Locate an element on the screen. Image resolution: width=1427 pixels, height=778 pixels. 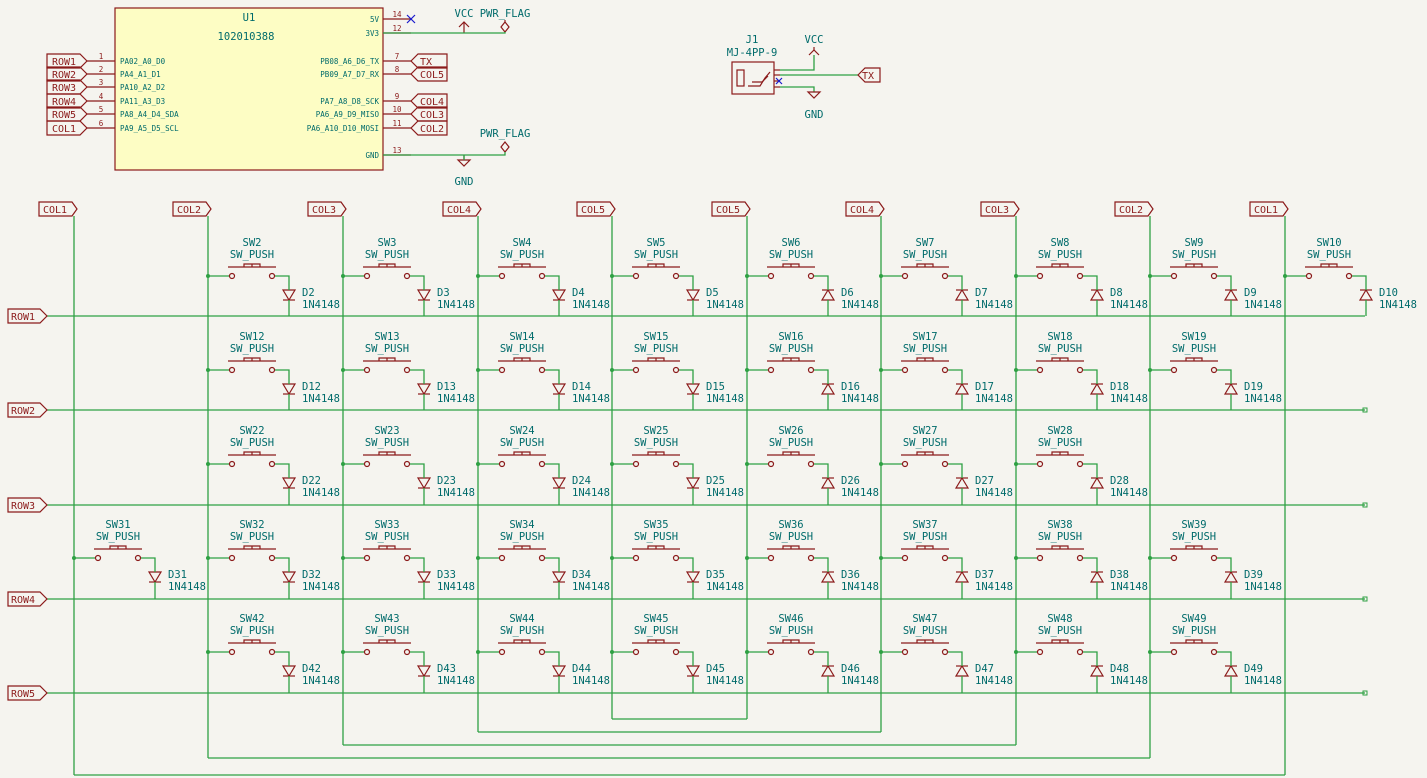
key-sw33: SW33SW_PUSHD331N4148 is located at coordinates (408, 559).